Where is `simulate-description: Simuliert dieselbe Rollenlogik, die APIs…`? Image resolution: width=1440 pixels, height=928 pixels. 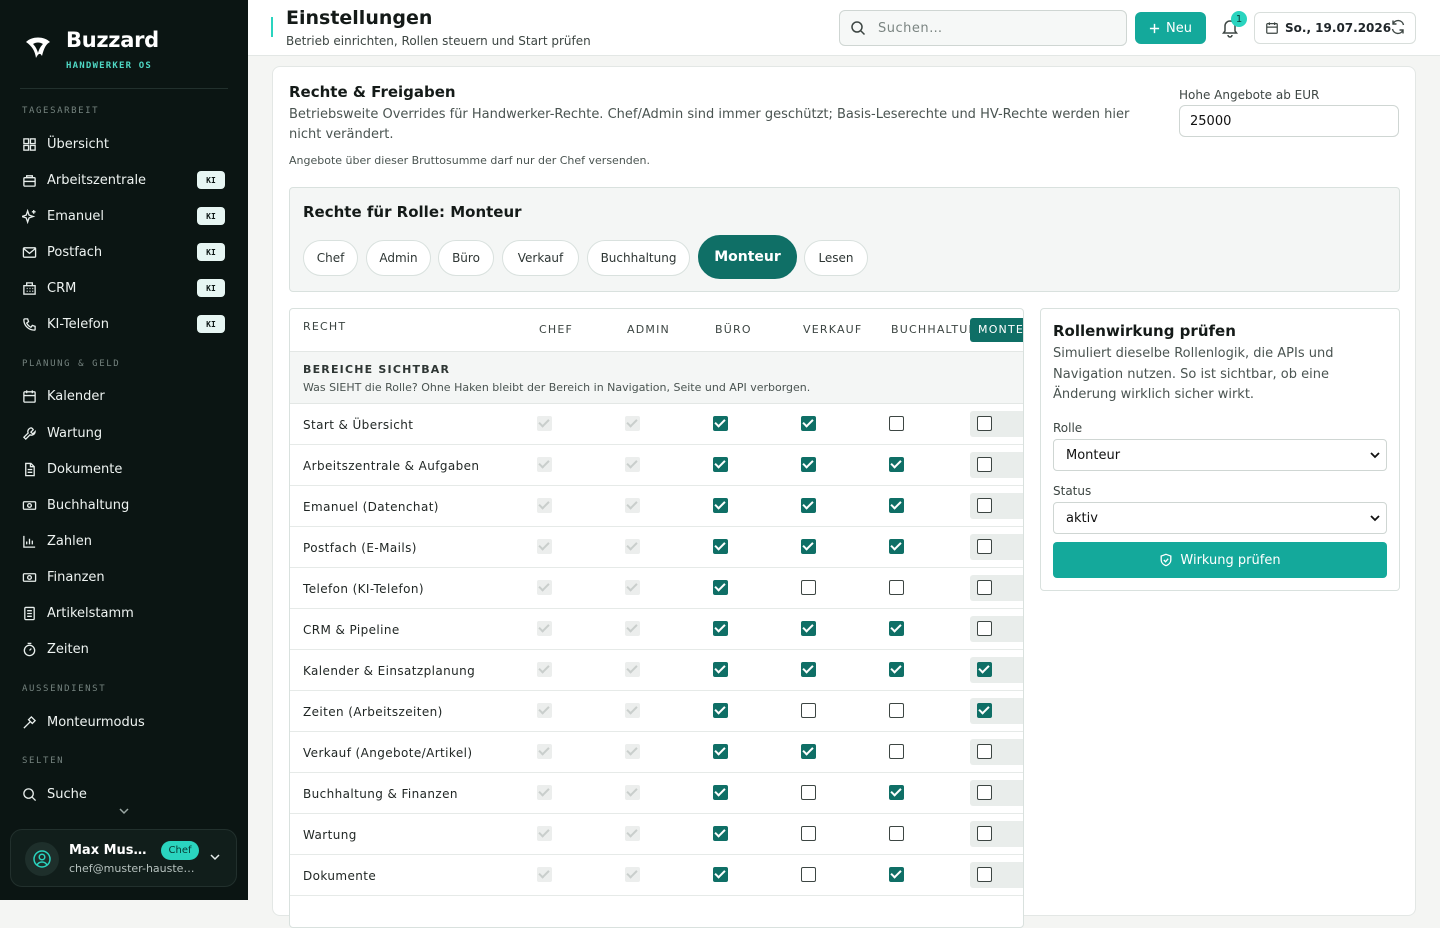 simulate-description: Simuliert dieselbe Rollenlogik, die APIs… is located at coordinates (1193, 374).